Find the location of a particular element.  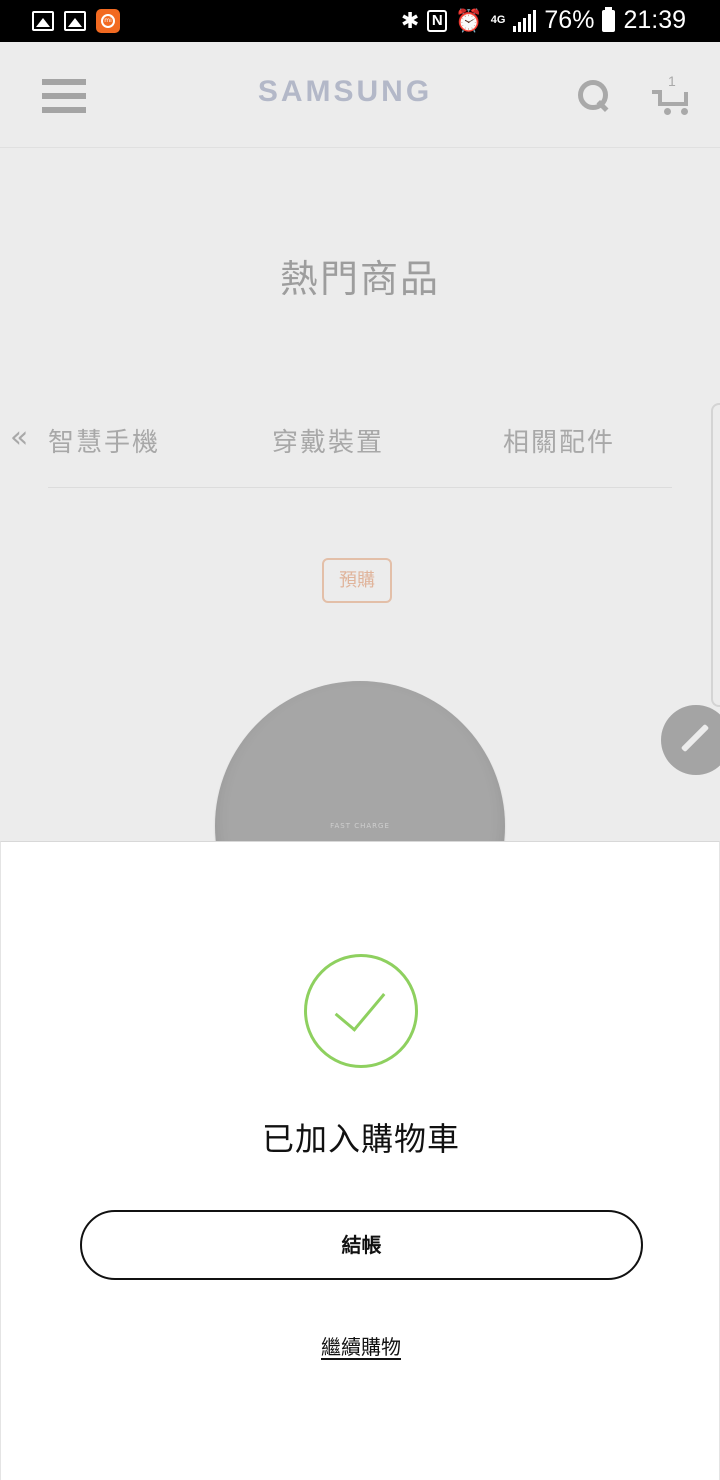

tab-wearables: 穿戴裝置 is located at coordinates (328, 440).